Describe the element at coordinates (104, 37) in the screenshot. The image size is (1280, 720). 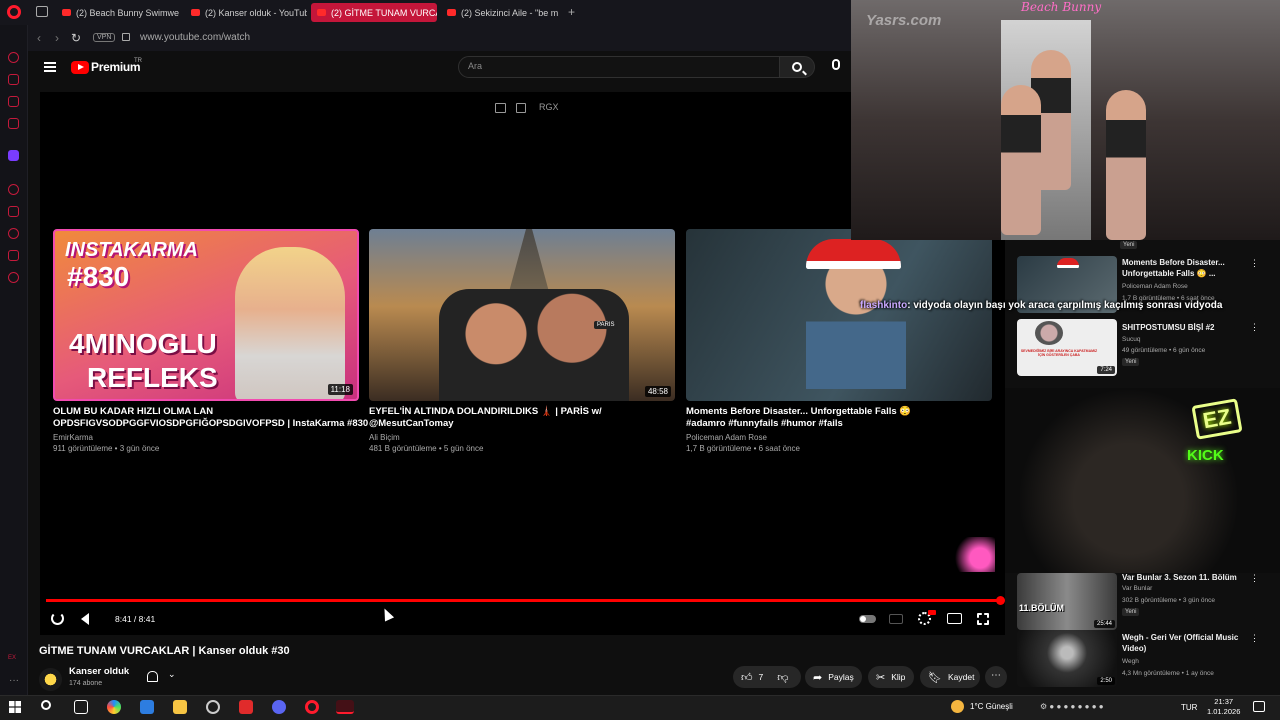
I see `vpn-badge: VPN` at that location.